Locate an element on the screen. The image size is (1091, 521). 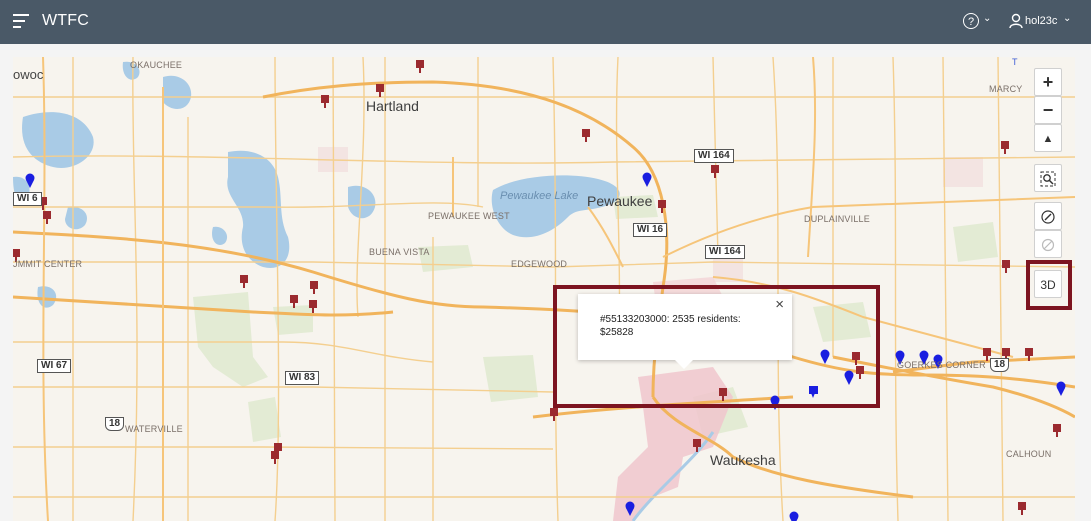
lasso-icon is located at coordinates (1048, 217).